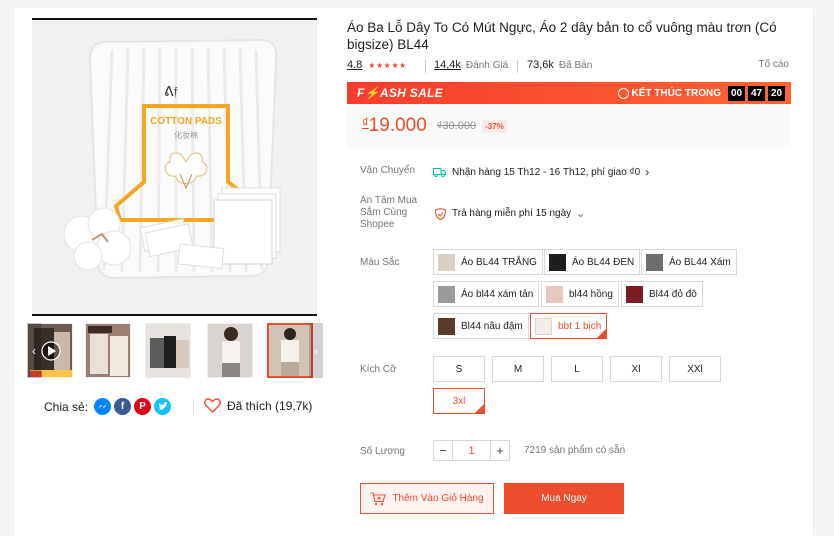  What do you see at coordinates (575, 65) in the screenshot?
I see `sold-label: Đã Bán` at bounding box center [575, 65].